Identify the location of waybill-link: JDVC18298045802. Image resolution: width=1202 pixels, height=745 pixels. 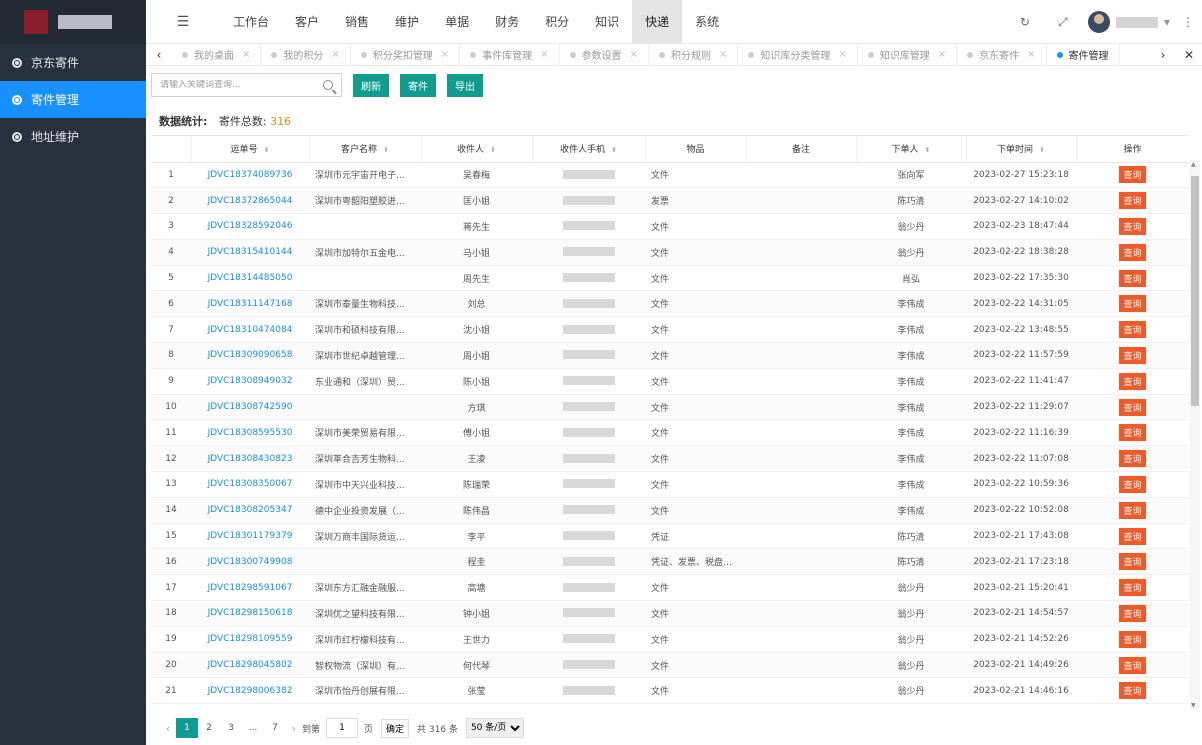
(250, 665).